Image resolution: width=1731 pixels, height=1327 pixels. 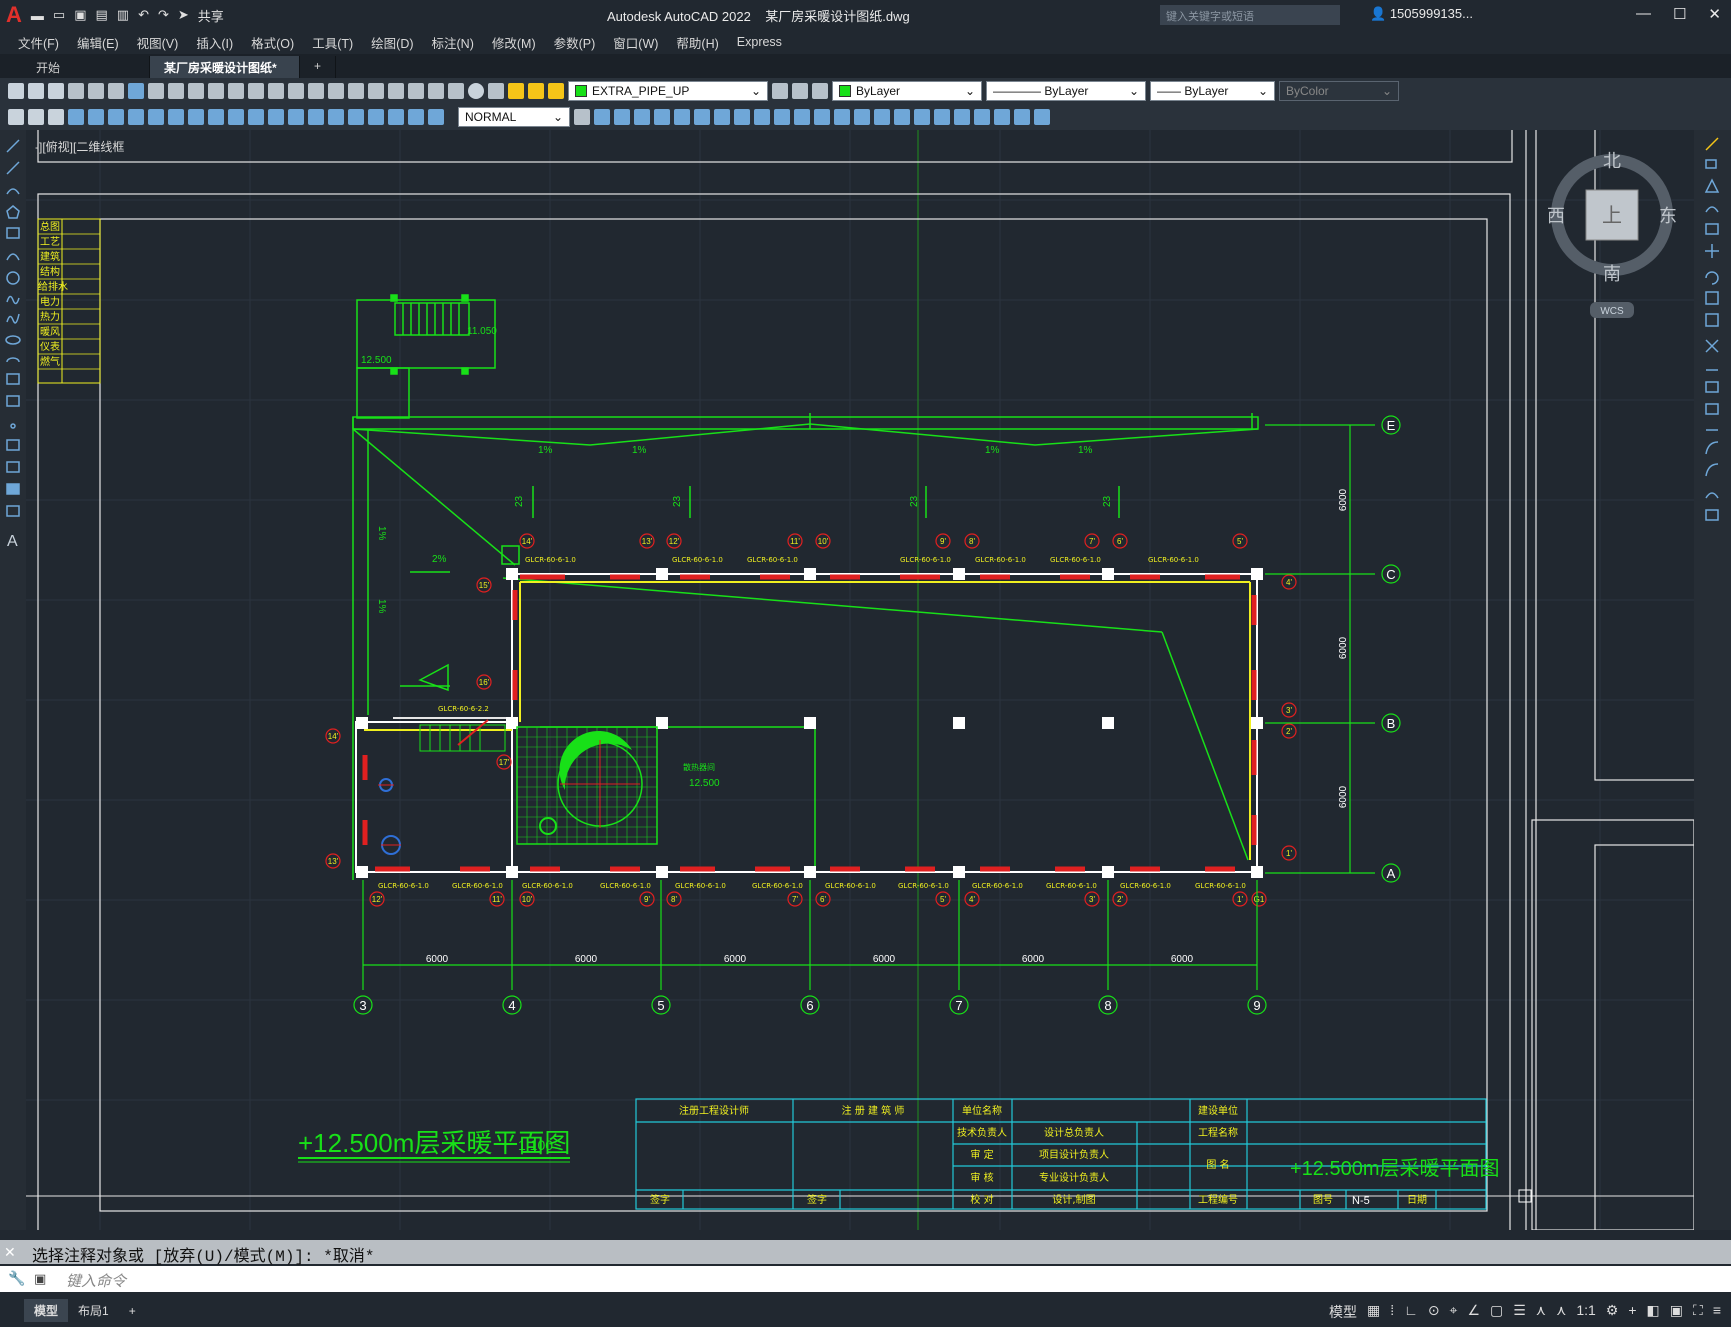 I want to click on fillet-tool-icon, so click(x=862, y=117).